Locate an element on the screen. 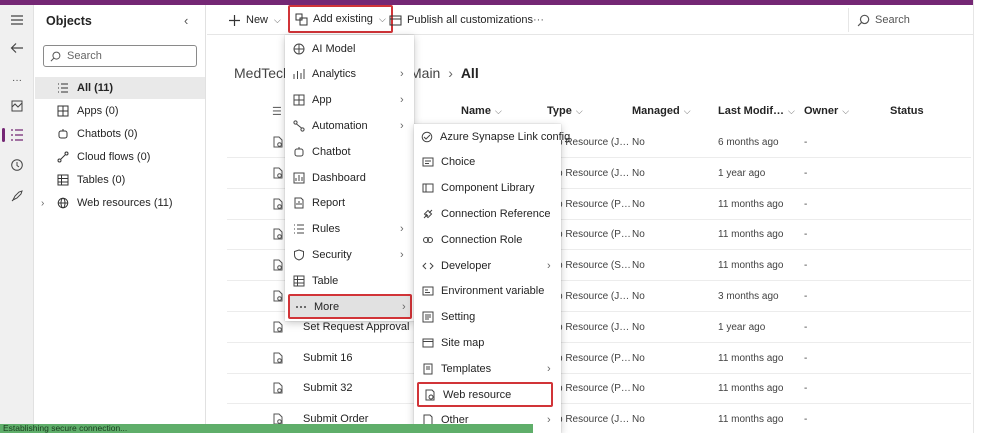 Image resolution: width=995 pixels, height=433 pixels. menu-item-environment-variable: Environment variable is located at coordinates (487, 291).